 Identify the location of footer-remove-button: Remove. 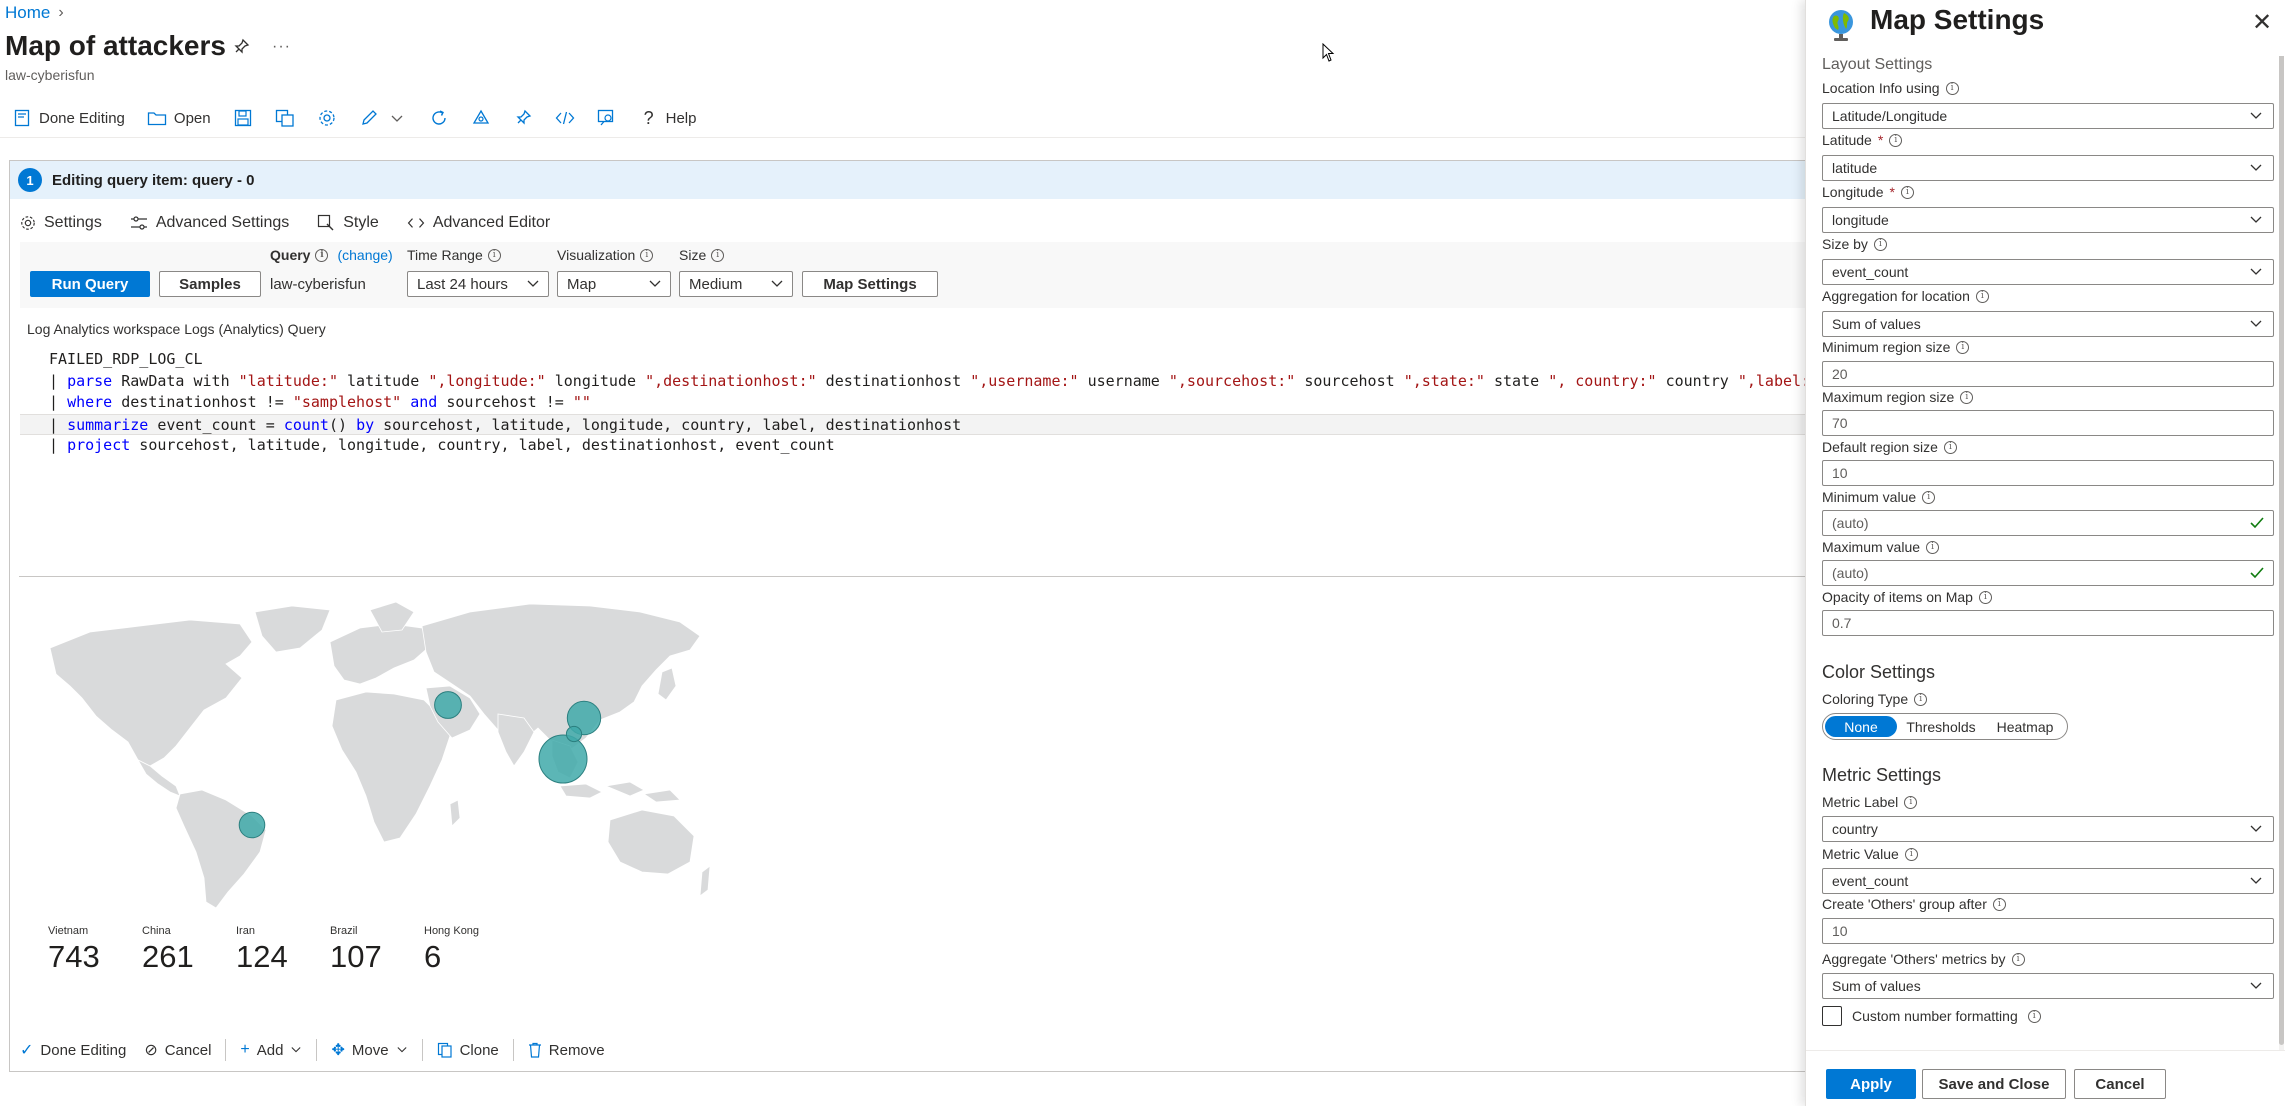
(566, 1050).